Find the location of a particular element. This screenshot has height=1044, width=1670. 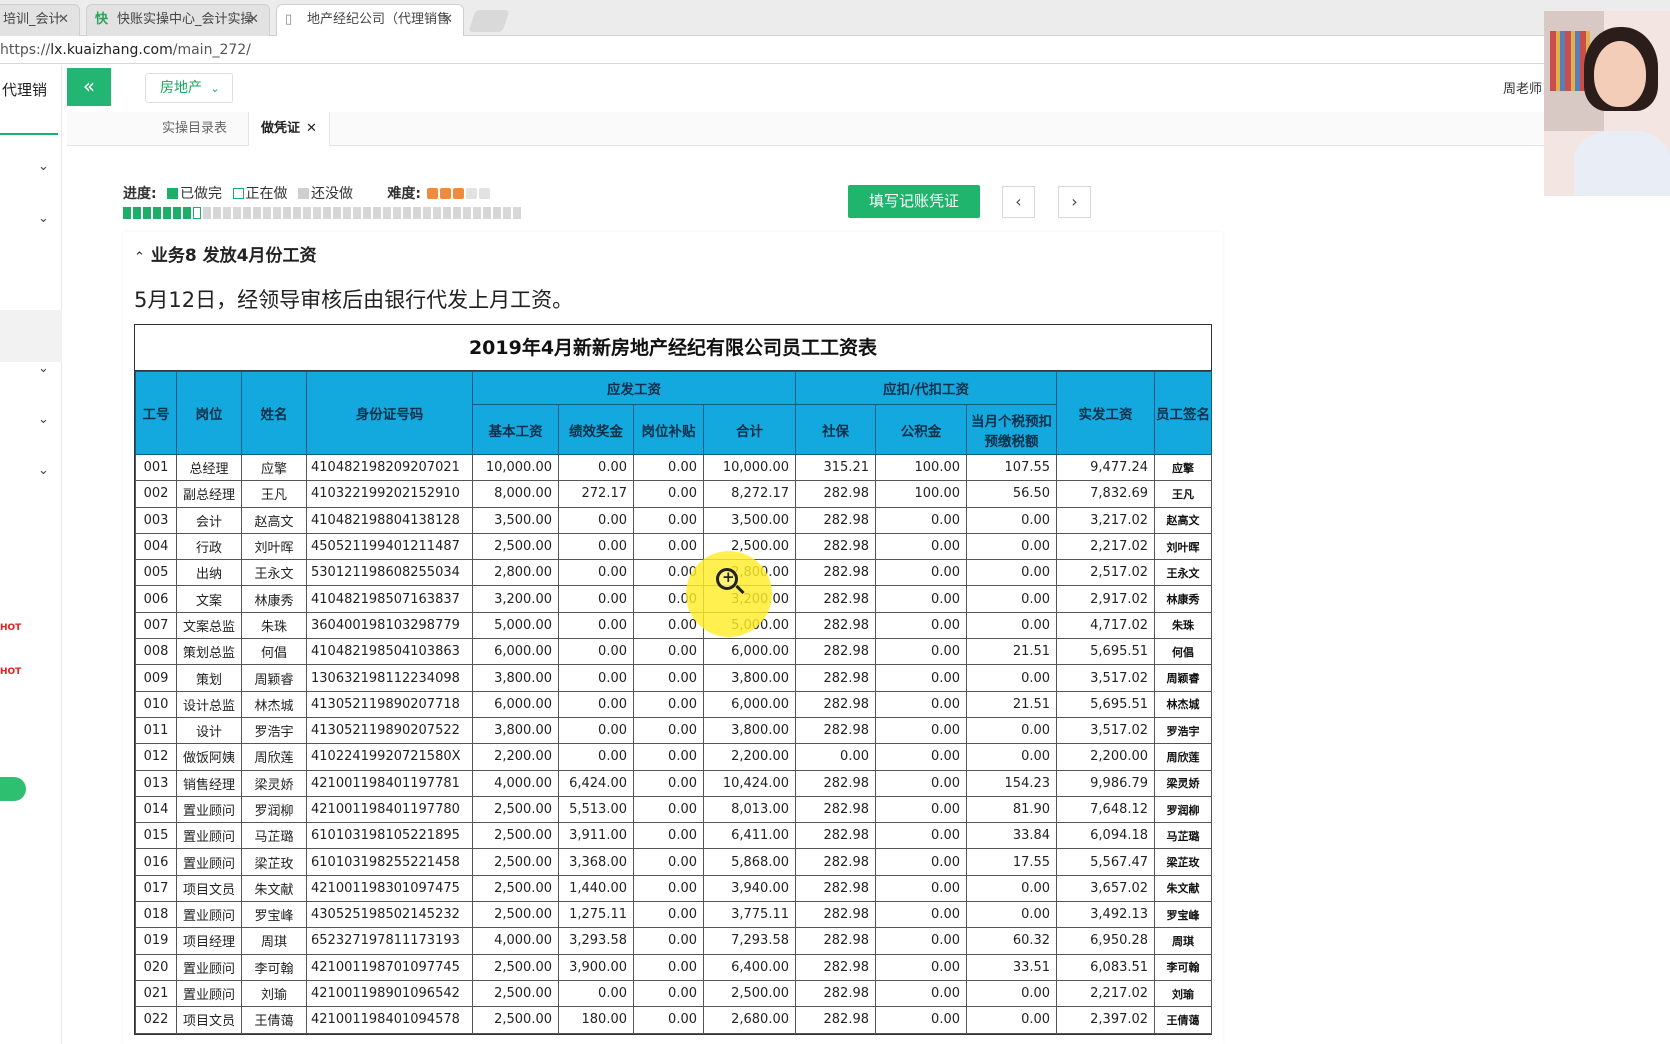

user-name: 周老师 is located at coordinates (1522, 87).